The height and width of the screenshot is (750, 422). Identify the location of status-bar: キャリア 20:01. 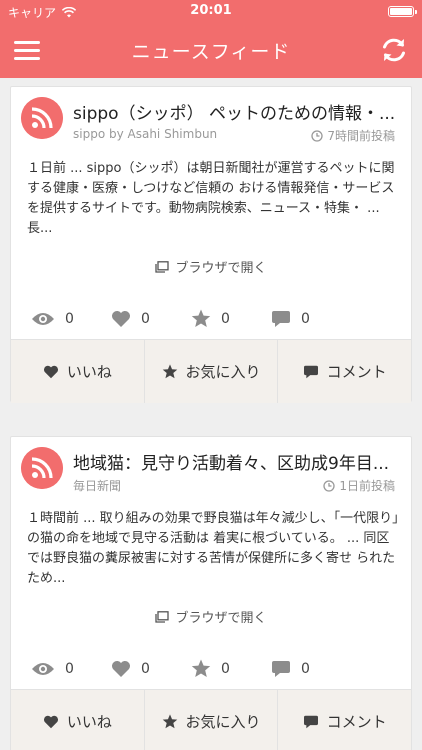
(211, 11).